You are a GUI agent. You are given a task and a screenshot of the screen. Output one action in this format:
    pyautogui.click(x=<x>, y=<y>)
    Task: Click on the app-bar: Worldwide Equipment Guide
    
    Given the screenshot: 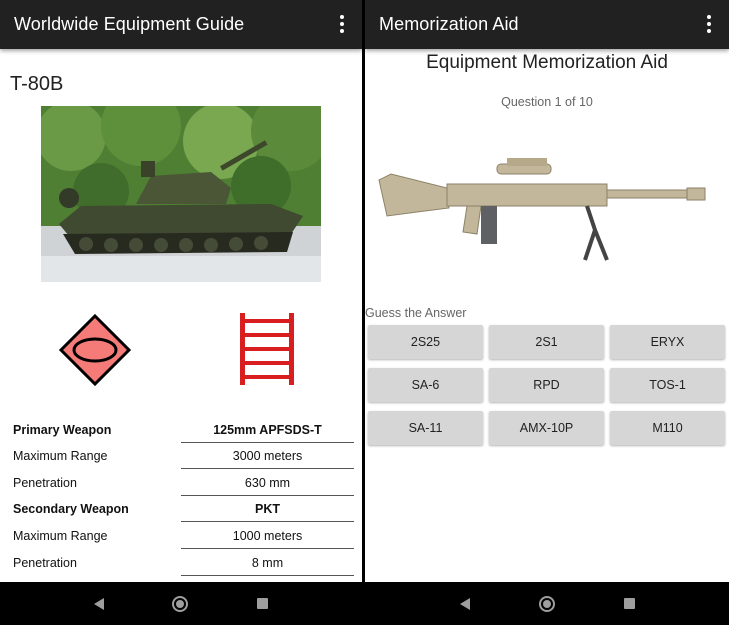 What is the action you would take?
    pyautogui.click(x=181, y=24)
    